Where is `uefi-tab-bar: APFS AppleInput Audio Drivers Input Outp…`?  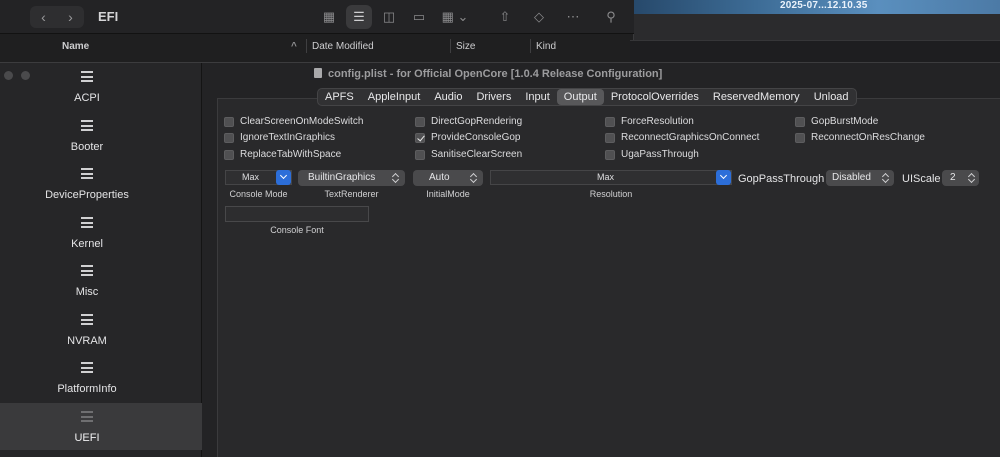 uefi-tab-bar: APFS AppleInput Audio Drivers Input Outp… is located at coordinates (587, 97).